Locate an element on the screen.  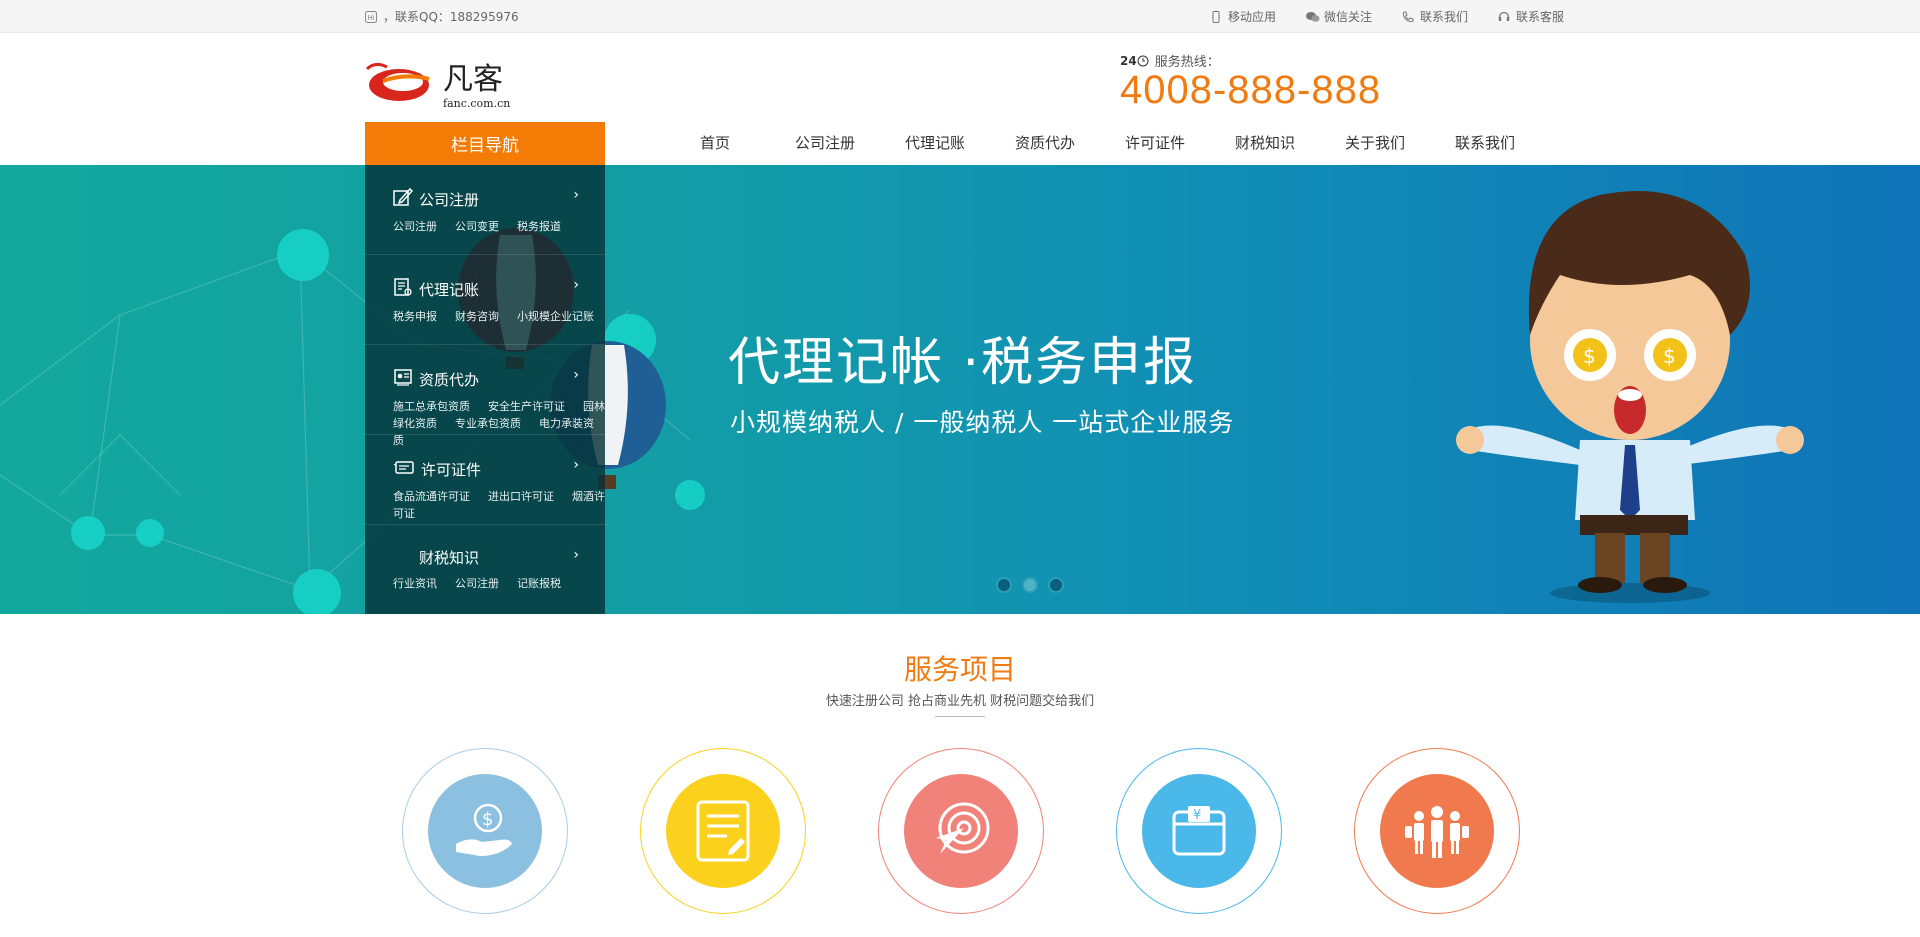
category-bookkeeping: 代理记账 › 税务申报 财务咨询 小规模企业记账 is located at coordinates (485, 300).